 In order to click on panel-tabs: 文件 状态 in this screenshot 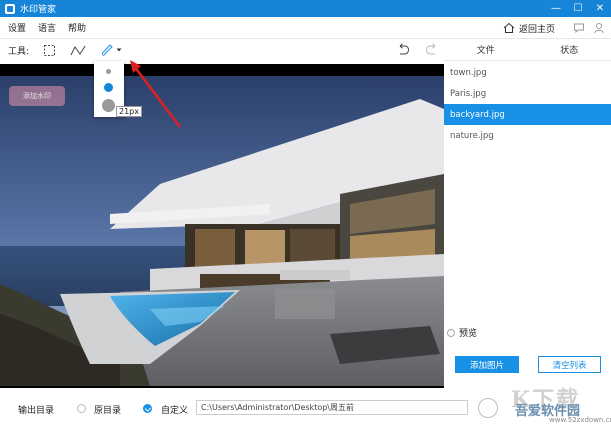, I will do `click(527, 50)`.